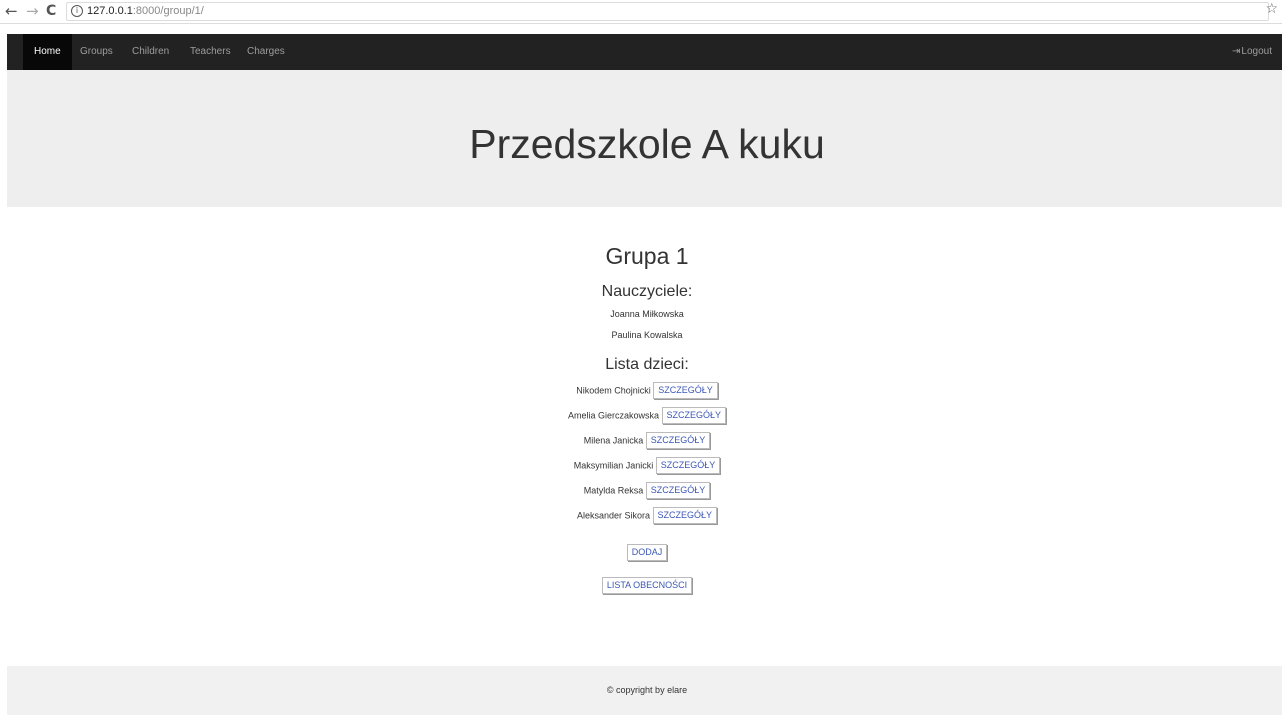 Image resolution: width=1282 pixels, height=715 pixels. Describe the element at coordinates (647, 690) in the screenshot. I see `copyright-text: © copyright by elare` at that location.